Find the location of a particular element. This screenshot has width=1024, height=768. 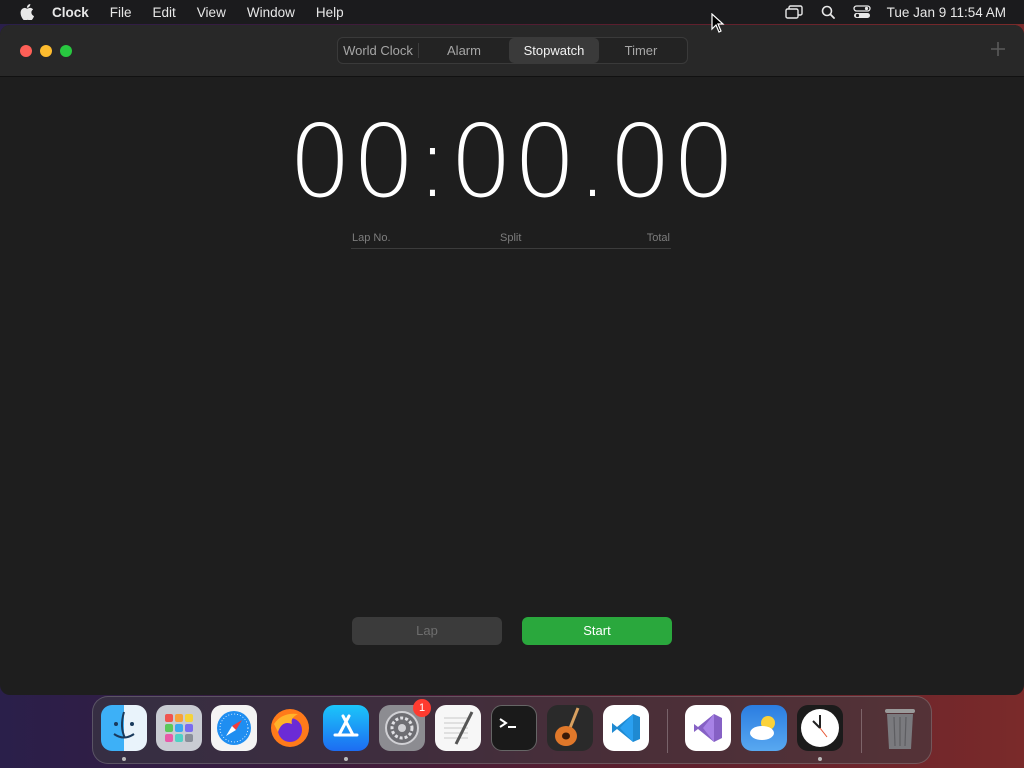

tab-alarm: Alarm is located at coordinates (464, 50).